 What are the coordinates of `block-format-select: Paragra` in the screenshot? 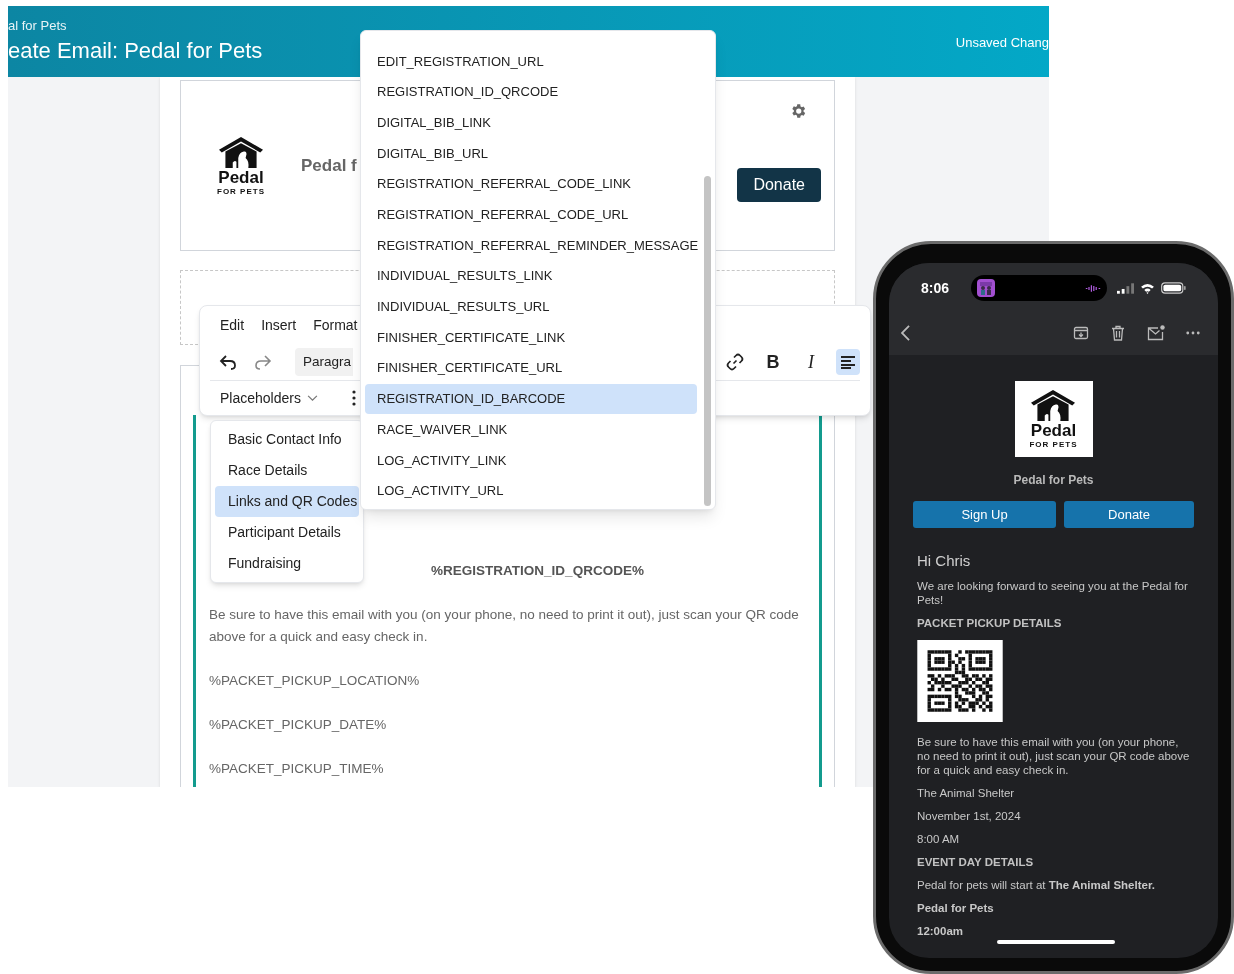 It's located at (324, 362).